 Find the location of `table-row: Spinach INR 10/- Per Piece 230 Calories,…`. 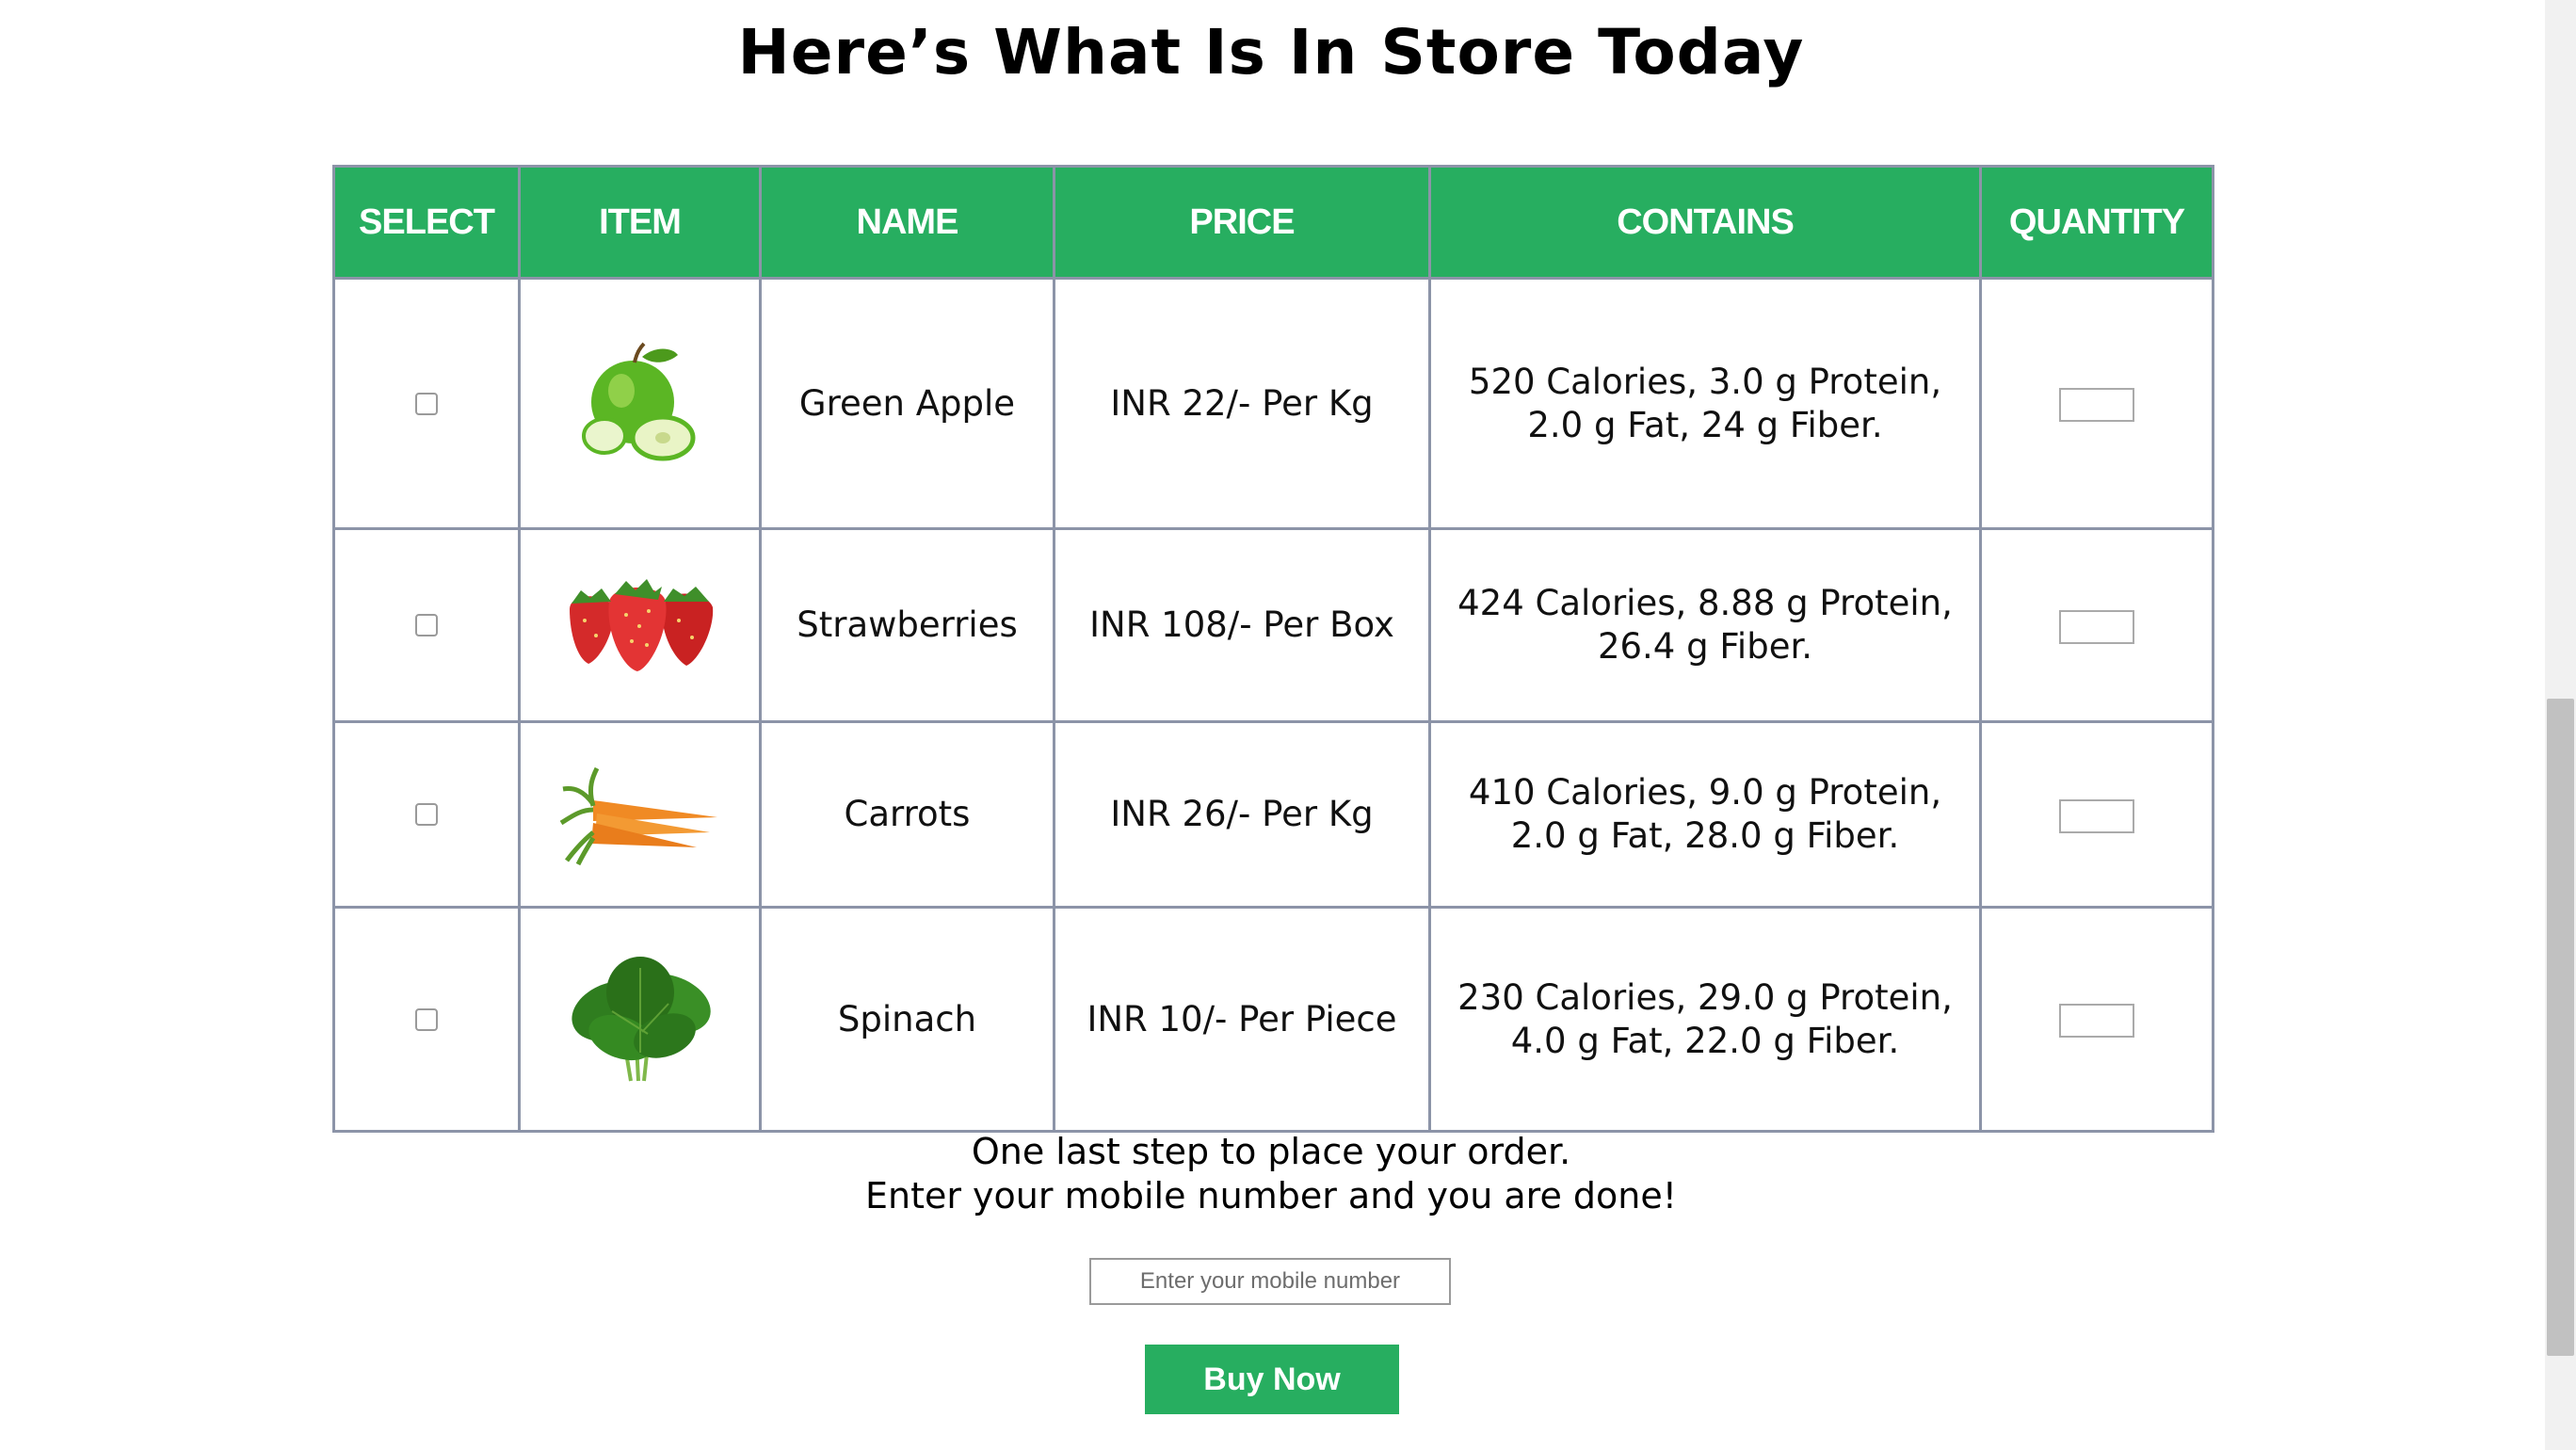

table-row: Spinach INR 10/- Per Piece 230 Calories,… is located at coordinates (1273, 1019).